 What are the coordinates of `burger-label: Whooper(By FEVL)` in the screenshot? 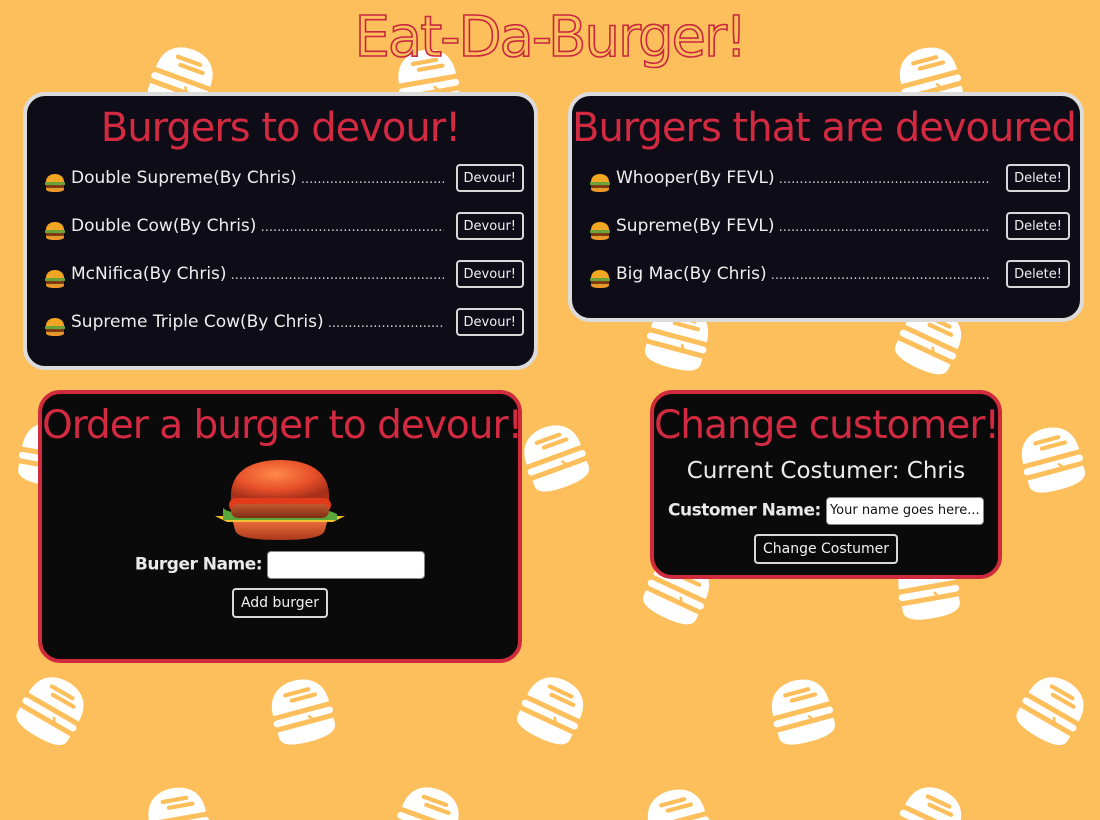 It's located at (803, 178).